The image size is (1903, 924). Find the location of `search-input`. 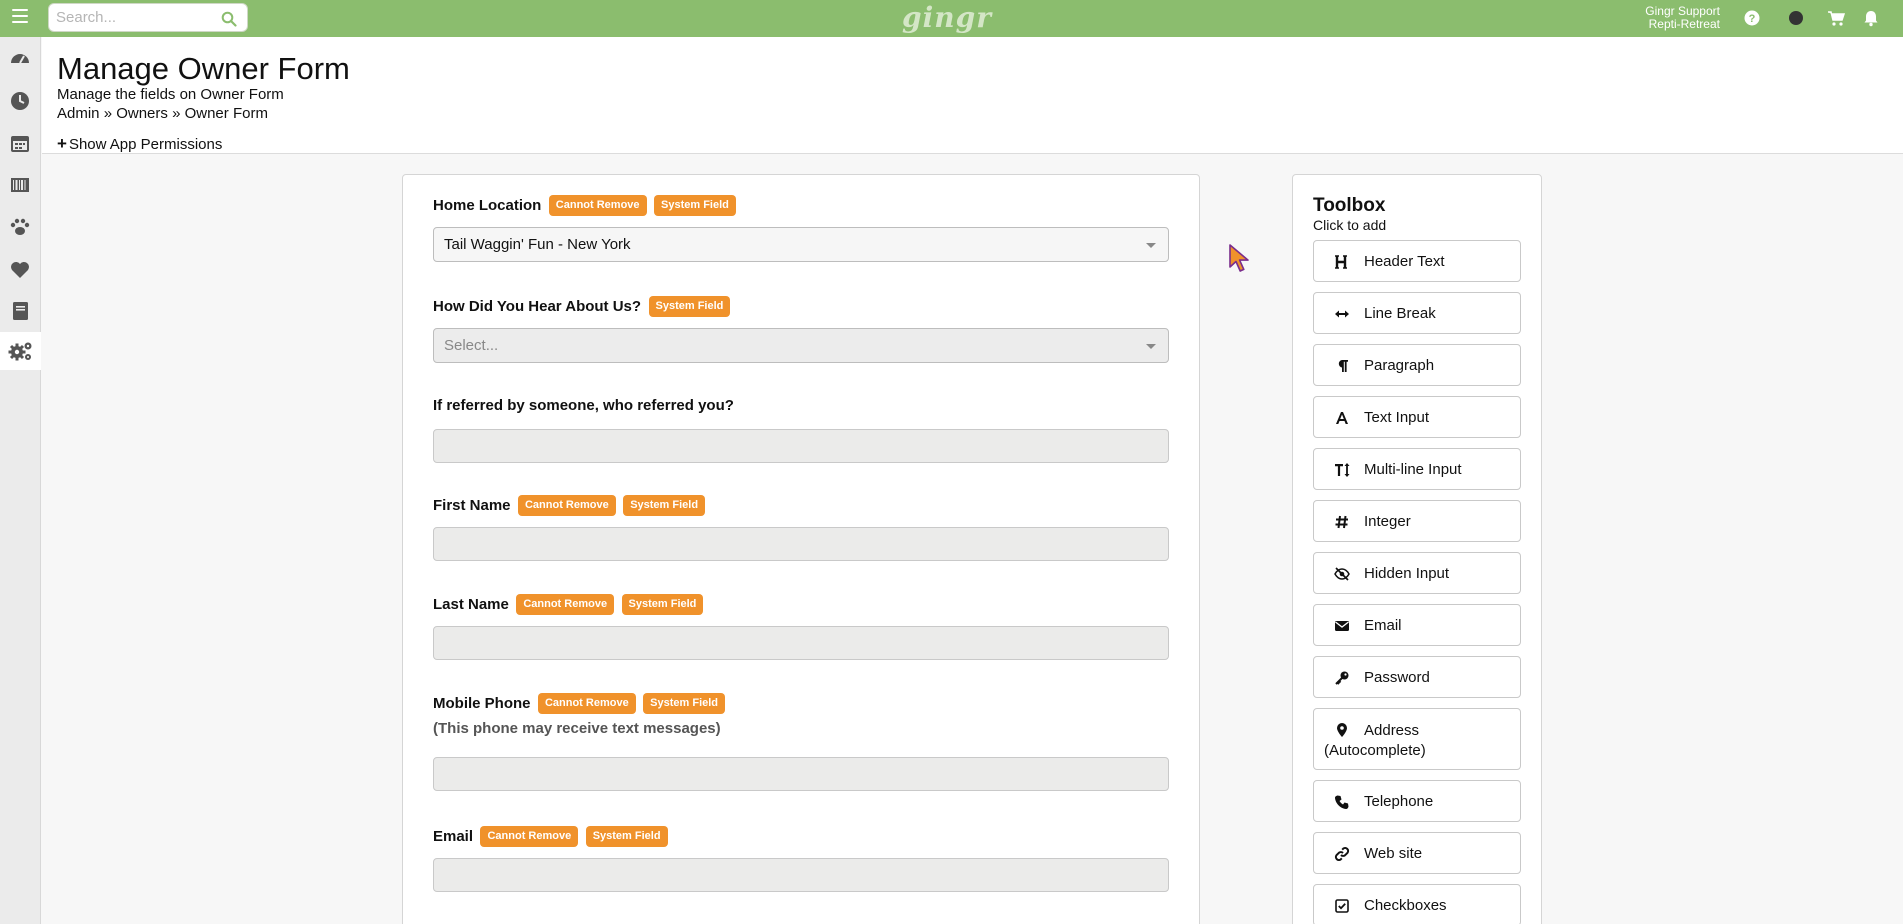

search-input is located at coordinates (129, 17).